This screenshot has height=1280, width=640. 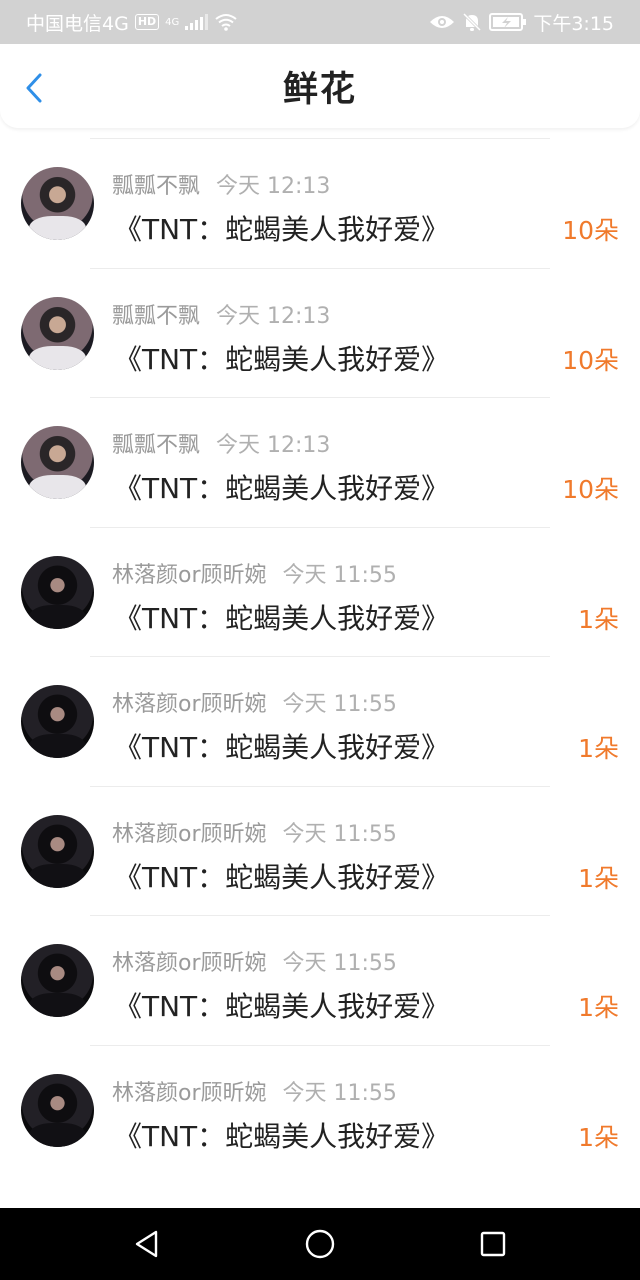 What do you see at coordinates (573, 23) in the screenshot?
I see `clock-label: 下午3:15` at bounding box center [573, 23].